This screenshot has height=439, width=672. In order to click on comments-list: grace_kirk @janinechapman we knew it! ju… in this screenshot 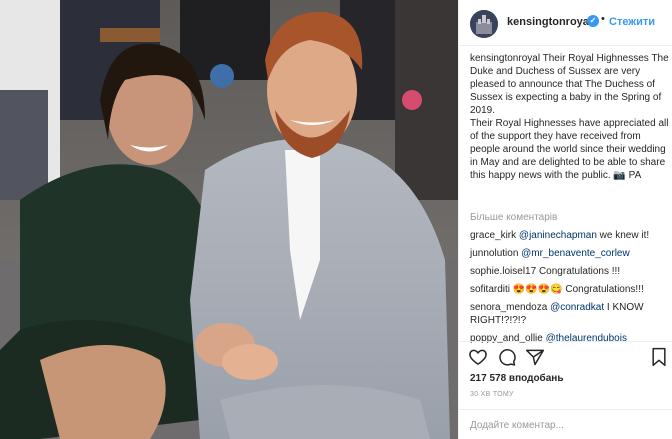, I will do `click(570, 288)`.